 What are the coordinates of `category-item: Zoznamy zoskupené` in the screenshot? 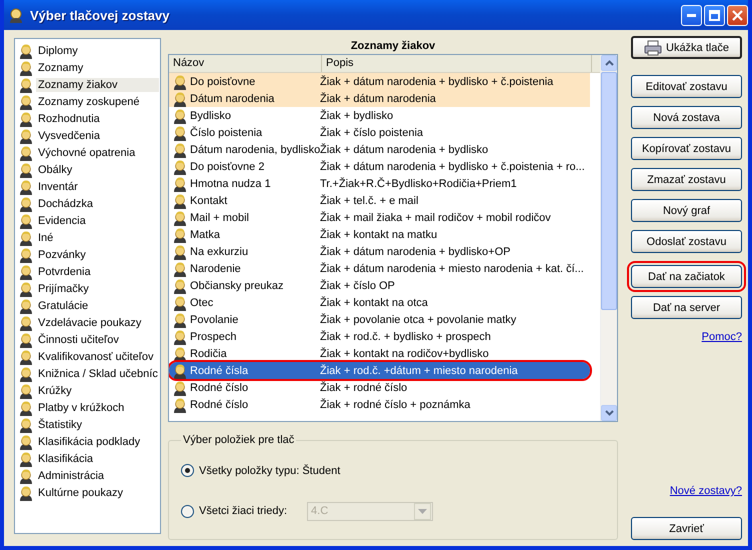 It's located at (87, 101).